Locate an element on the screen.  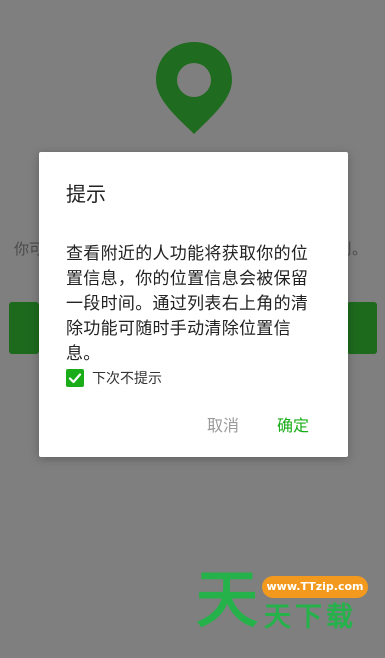
watermark-big-char: 天 is located at coordinates (227, 599).